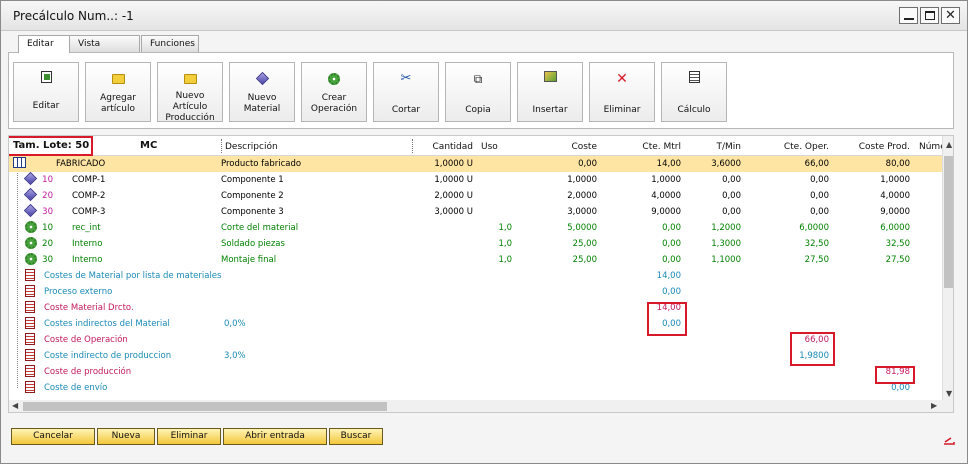  I want to click on cell-code: COMP-1, so click(89, 180).